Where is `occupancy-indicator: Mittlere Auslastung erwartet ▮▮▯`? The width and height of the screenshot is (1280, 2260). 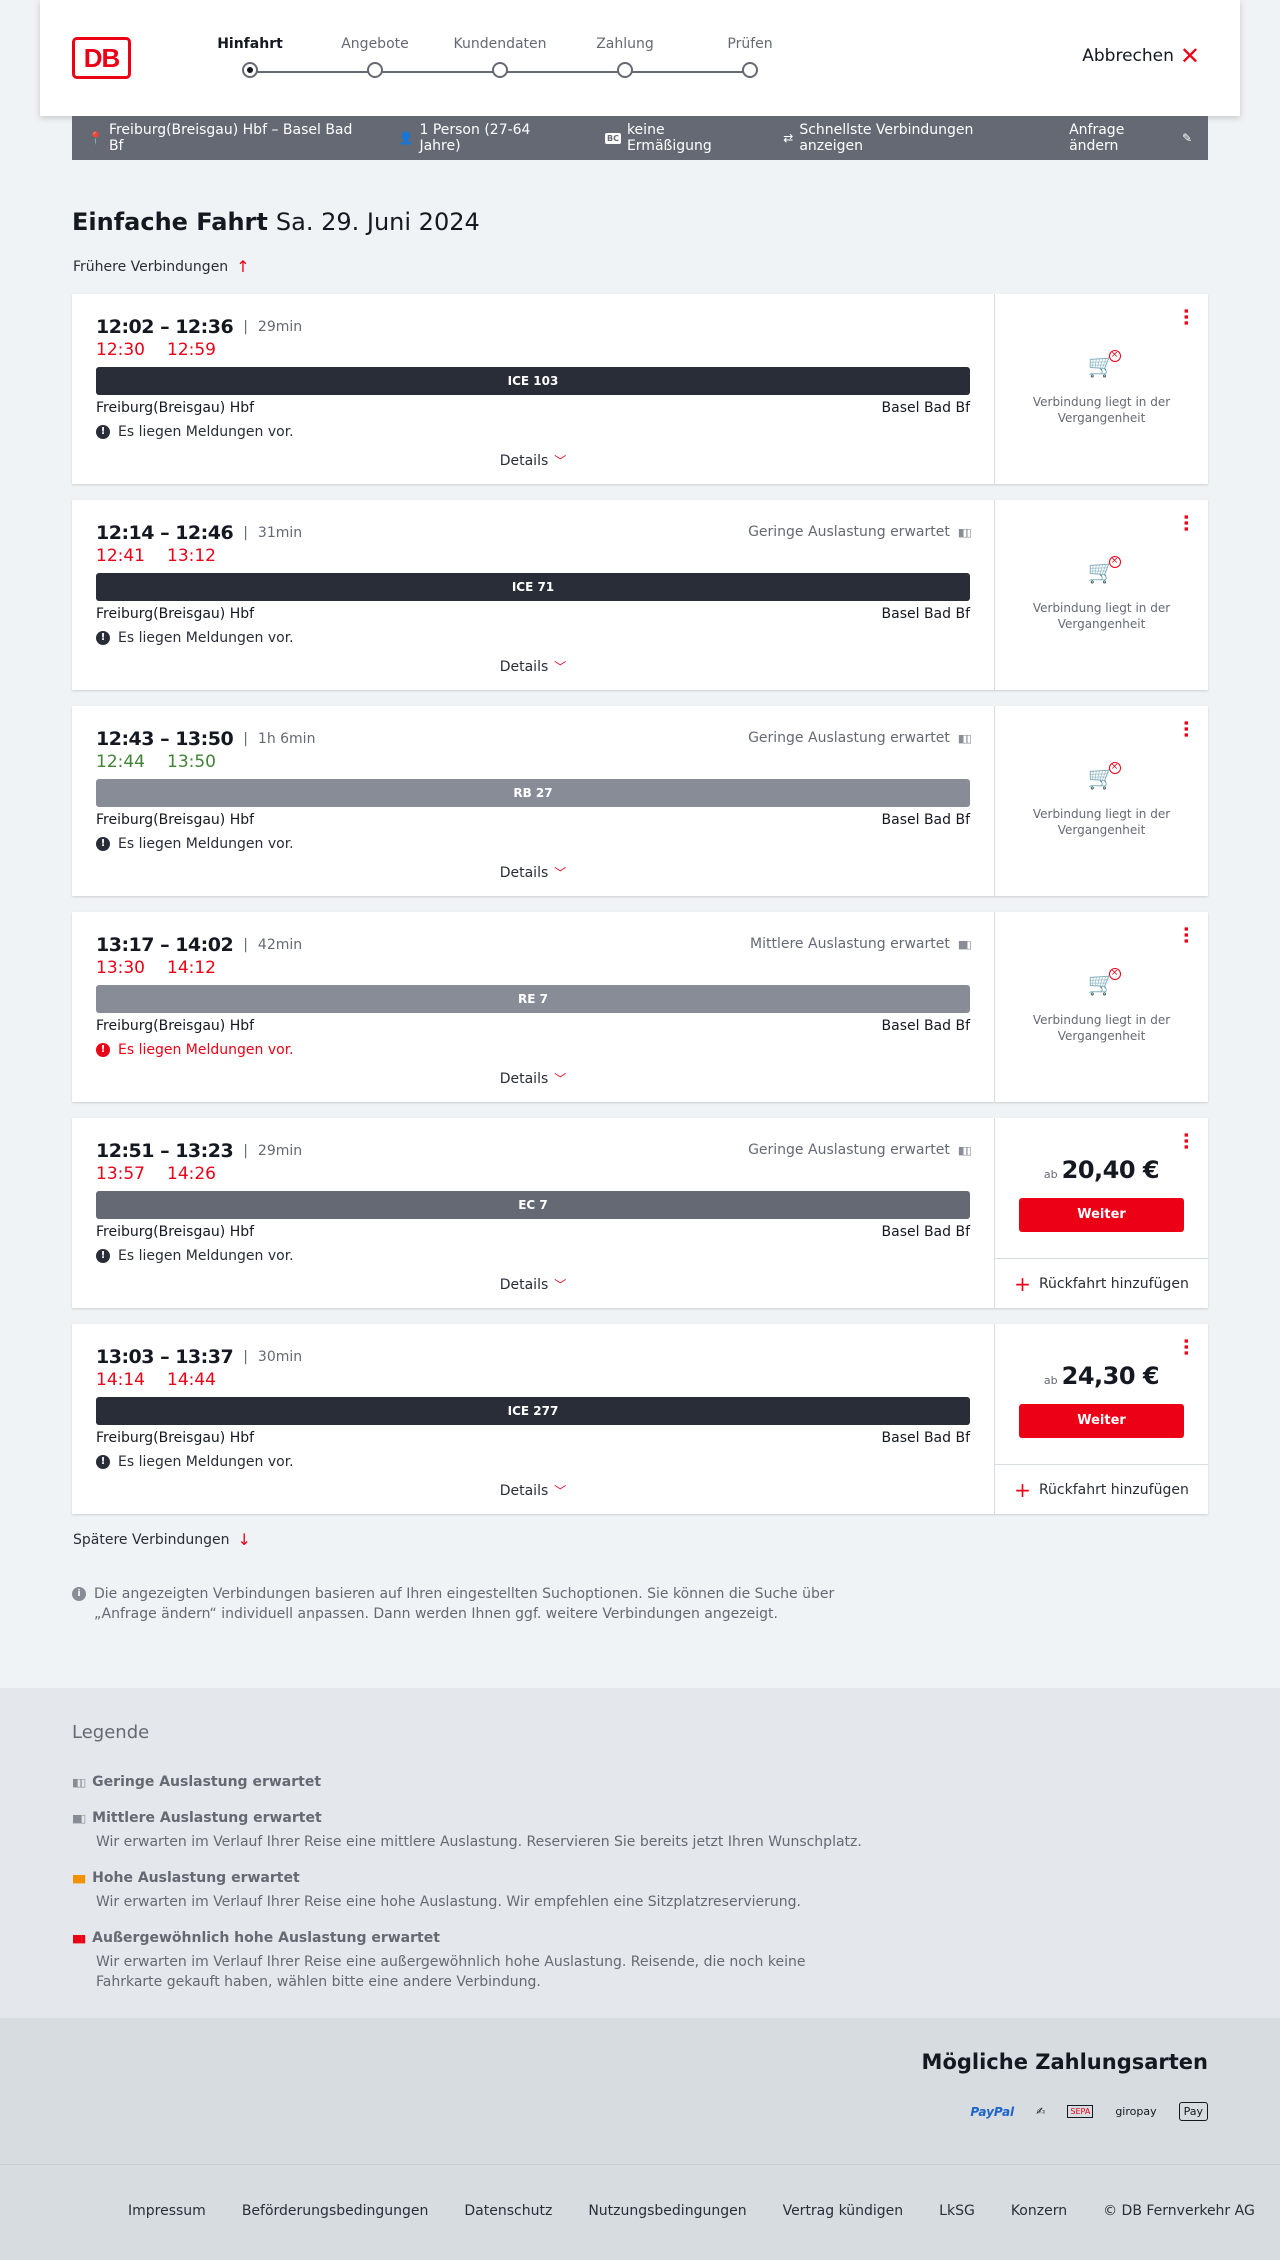 occupancy-indicator: Mittlere Auslastung erwartet ▮▮▯ is located at coordinates (861, 944).